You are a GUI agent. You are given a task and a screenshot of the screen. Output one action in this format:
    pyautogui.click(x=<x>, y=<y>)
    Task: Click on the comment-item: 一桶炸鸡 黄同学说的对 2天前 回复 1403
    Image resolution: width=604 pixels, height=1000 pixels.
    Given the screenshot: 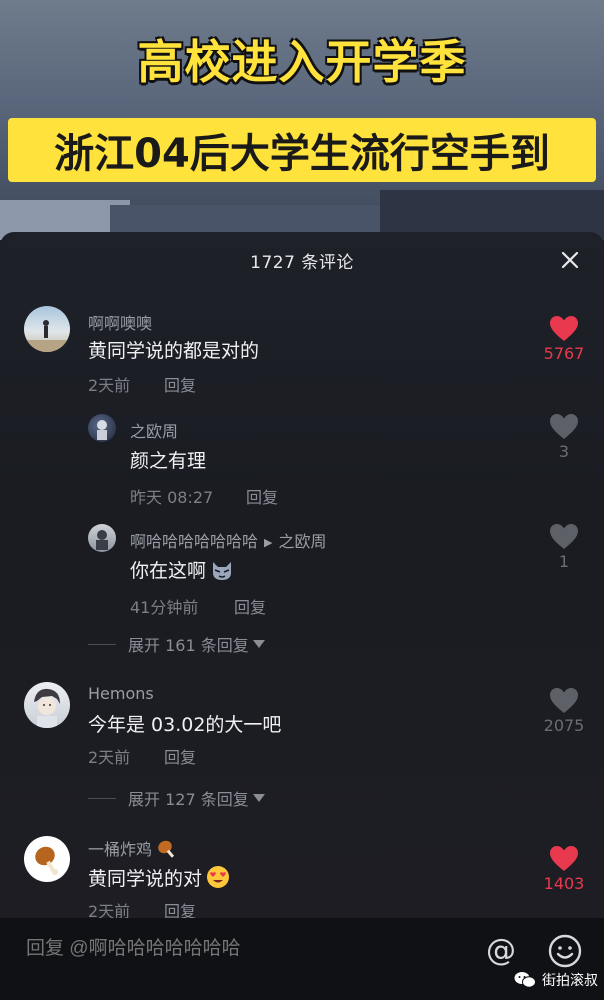 What is the action you would take?
    pyautogui.click(x=302, y=875)
    